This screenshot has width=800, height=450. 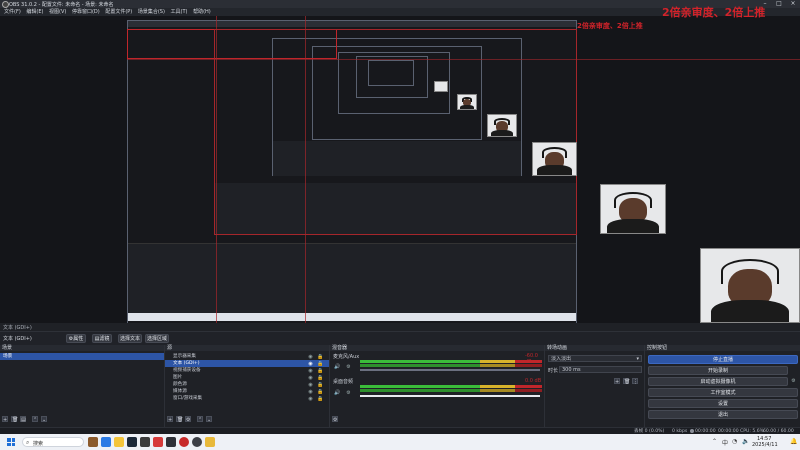 I want to click on maximize-icon: □, so click(x=779, y=4).